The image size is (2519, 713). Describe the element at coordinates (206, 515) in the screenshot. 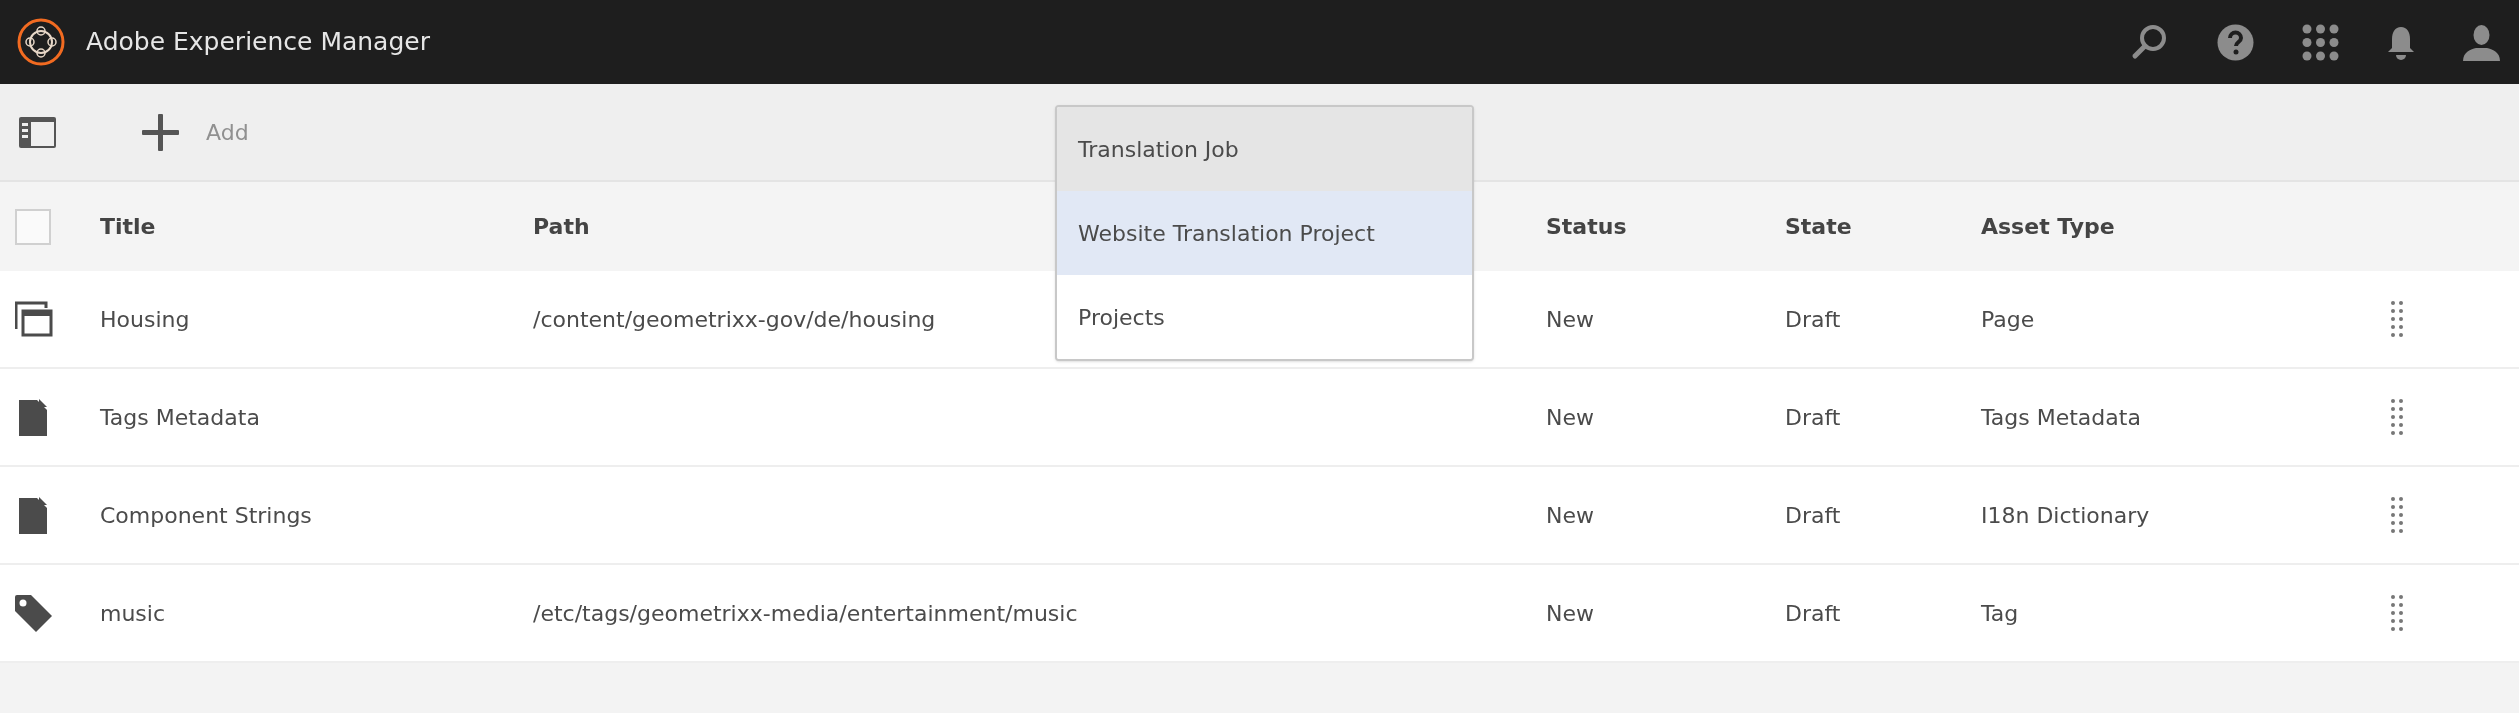

I see `title-cell-text: Component Strings` at that location.